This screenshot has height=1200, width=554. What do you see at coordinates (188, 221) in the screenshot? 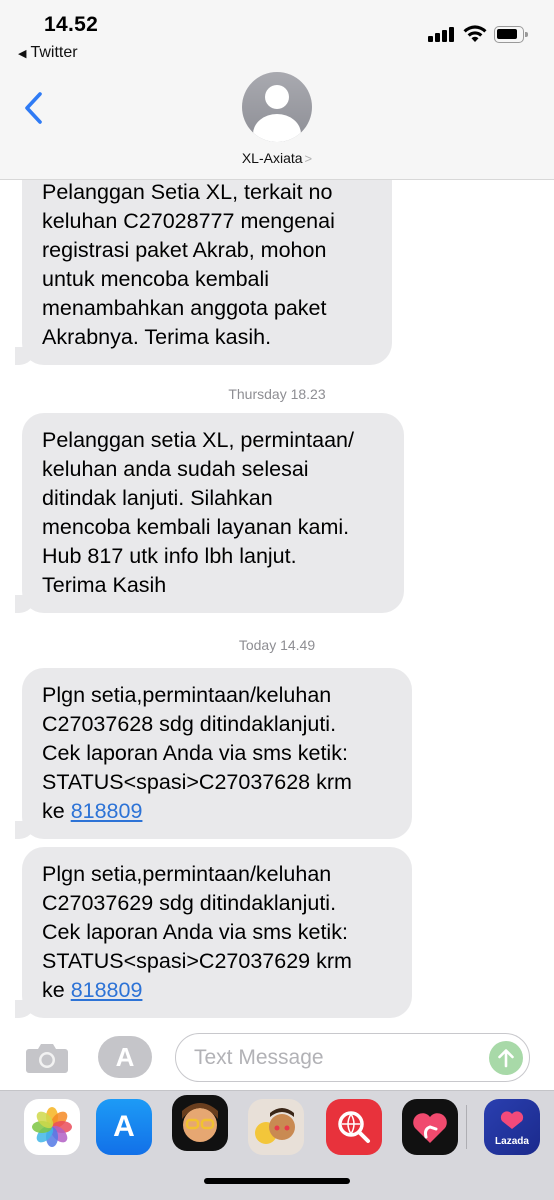
I see `message-line: keluhan C27028777 mengenai` at bounding box center [188, 221].